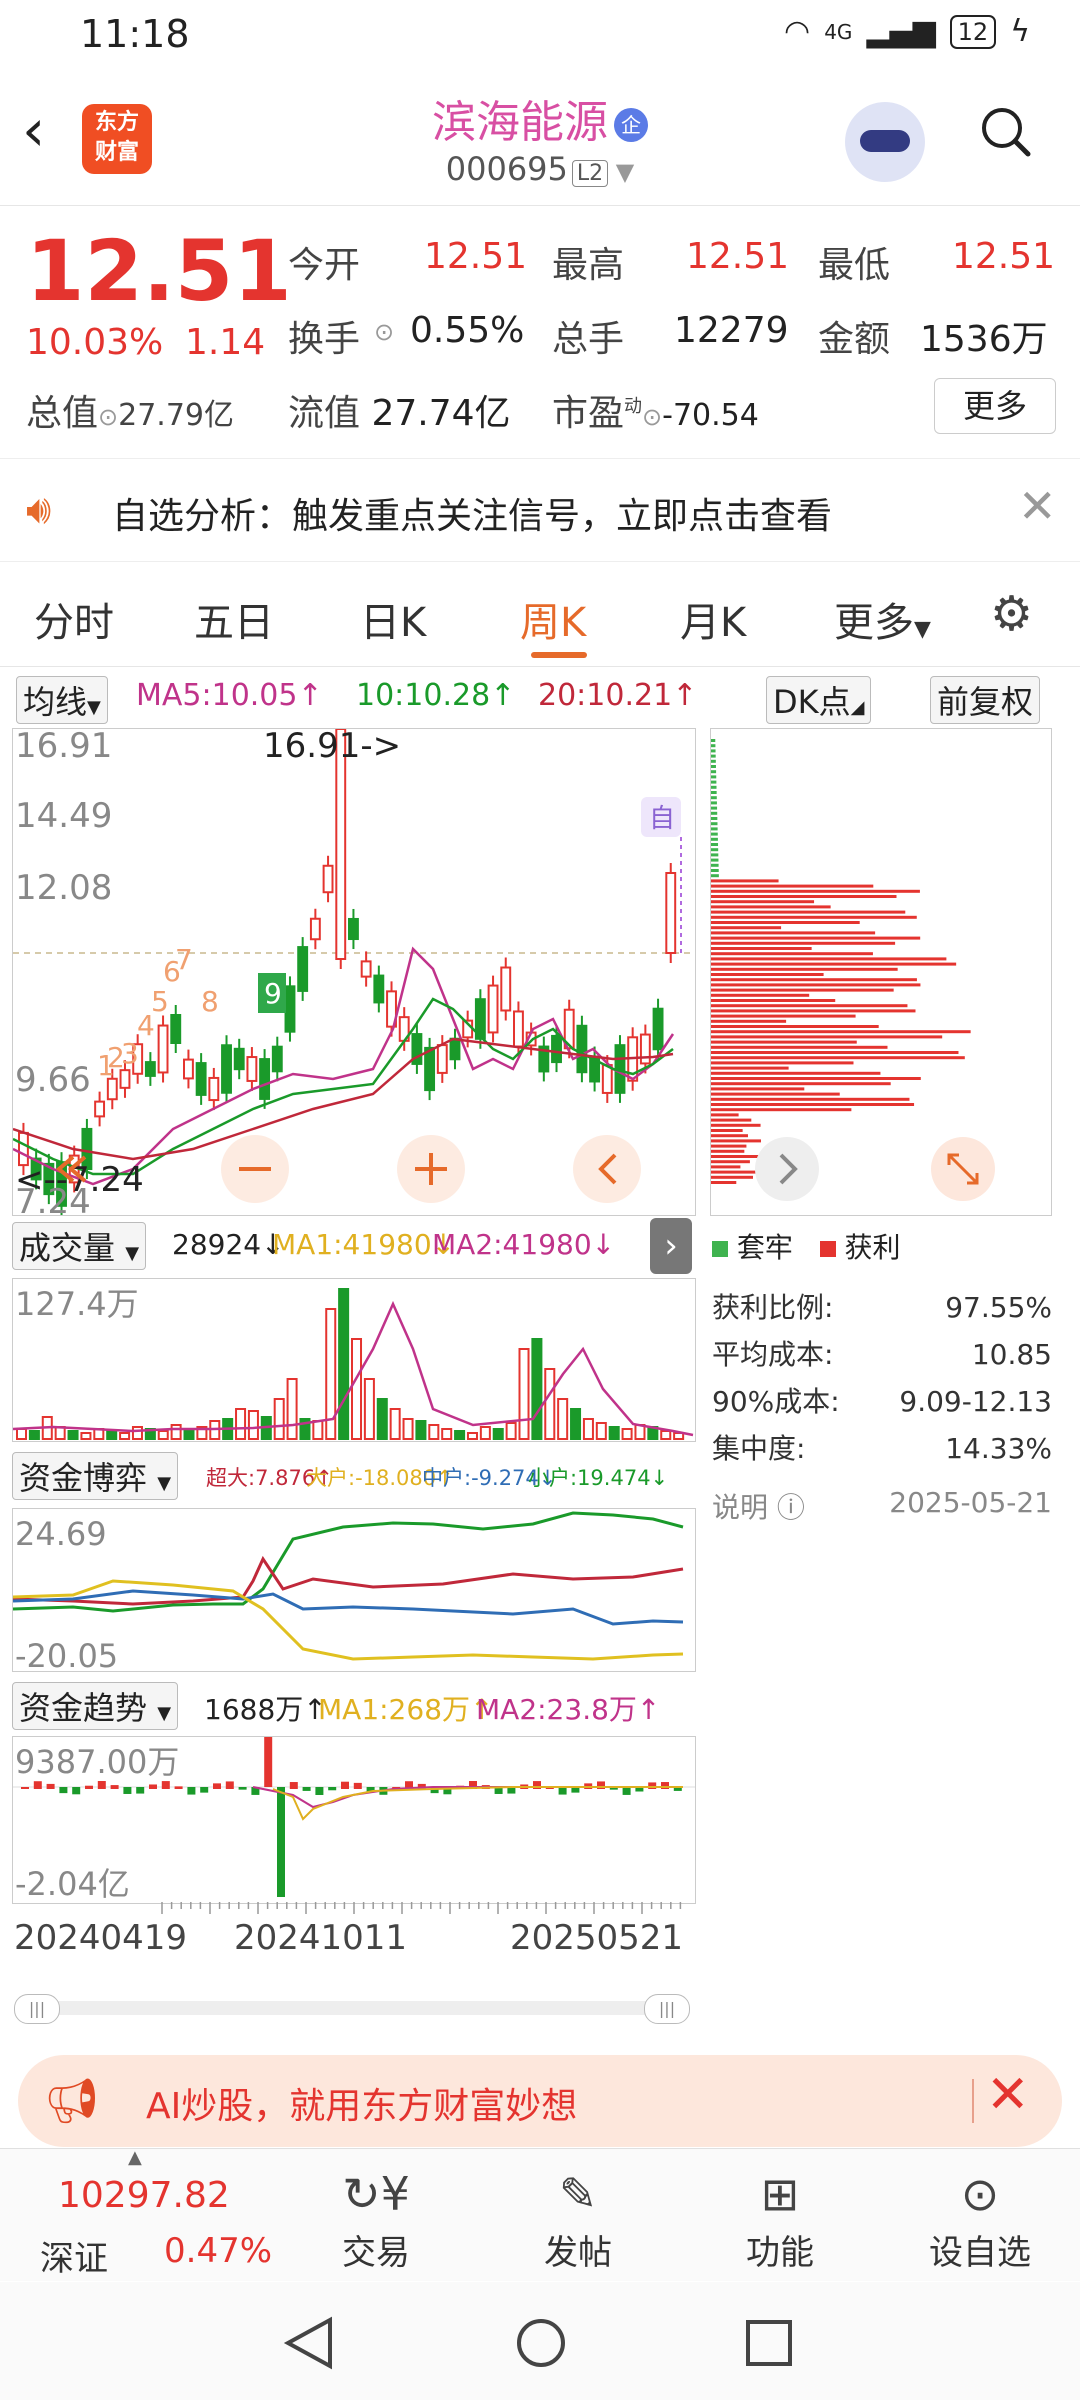 The image size is (1080, 2400). Describe the element at coordinates (130, 410) in the screenshot. I see `market-cap: 总值⊙27.79亿` at that location.